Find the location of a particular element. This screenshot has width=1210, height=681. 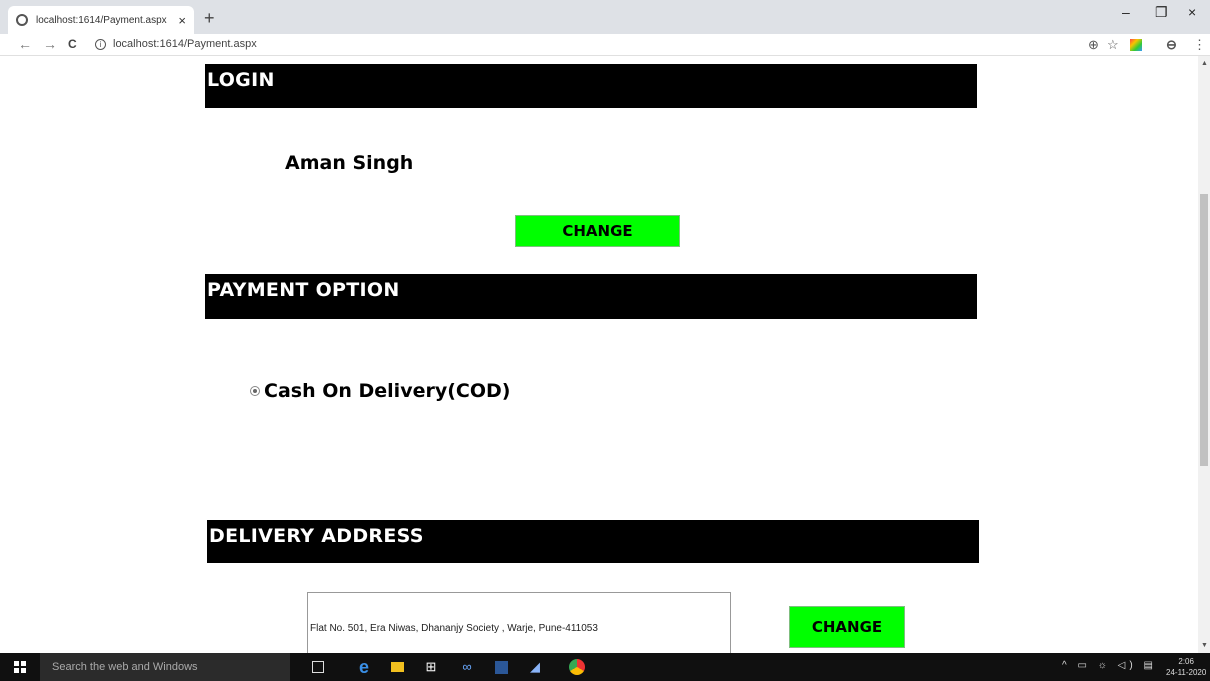

minimize-button: – is located at coordinates (1126, 12).